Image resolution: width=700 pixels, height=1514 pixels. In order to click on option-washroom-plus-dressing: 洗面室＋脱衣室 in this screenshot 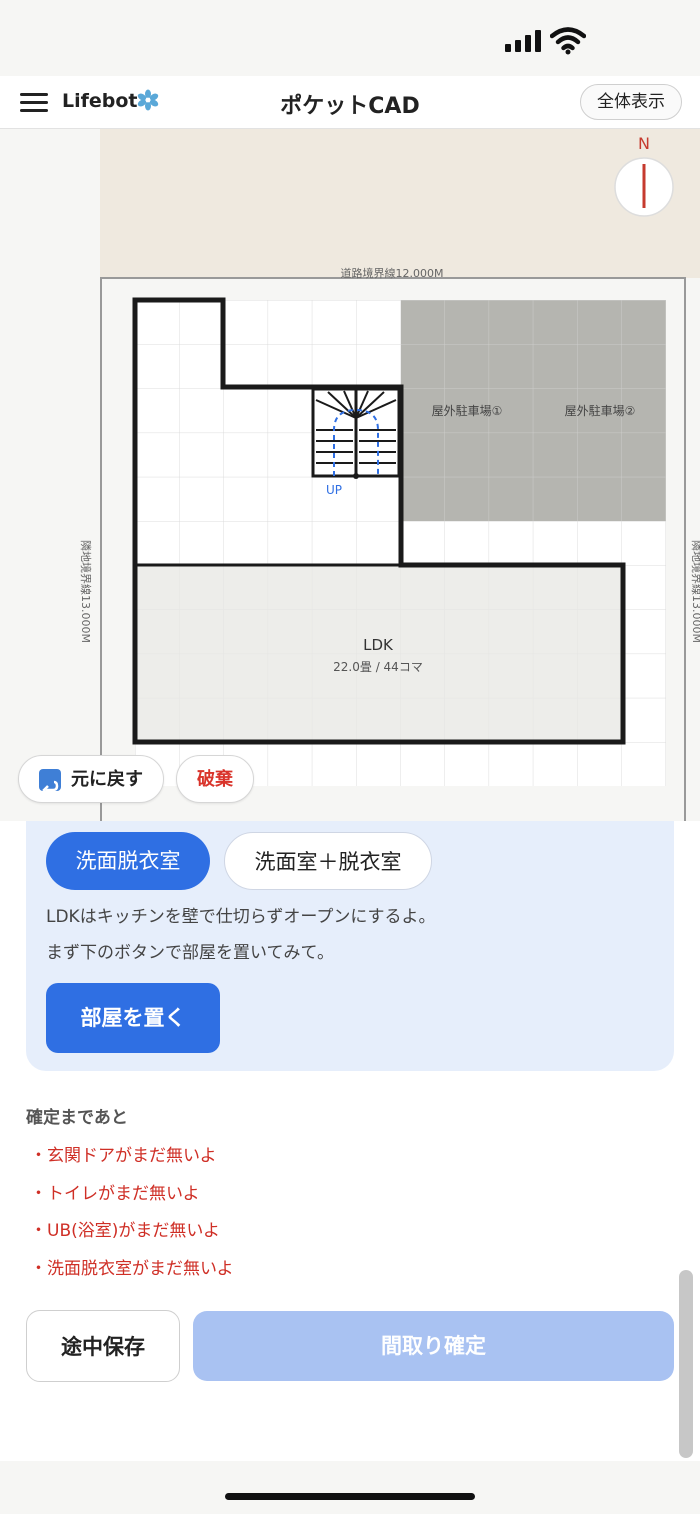, I will do `click(328, 861)`.